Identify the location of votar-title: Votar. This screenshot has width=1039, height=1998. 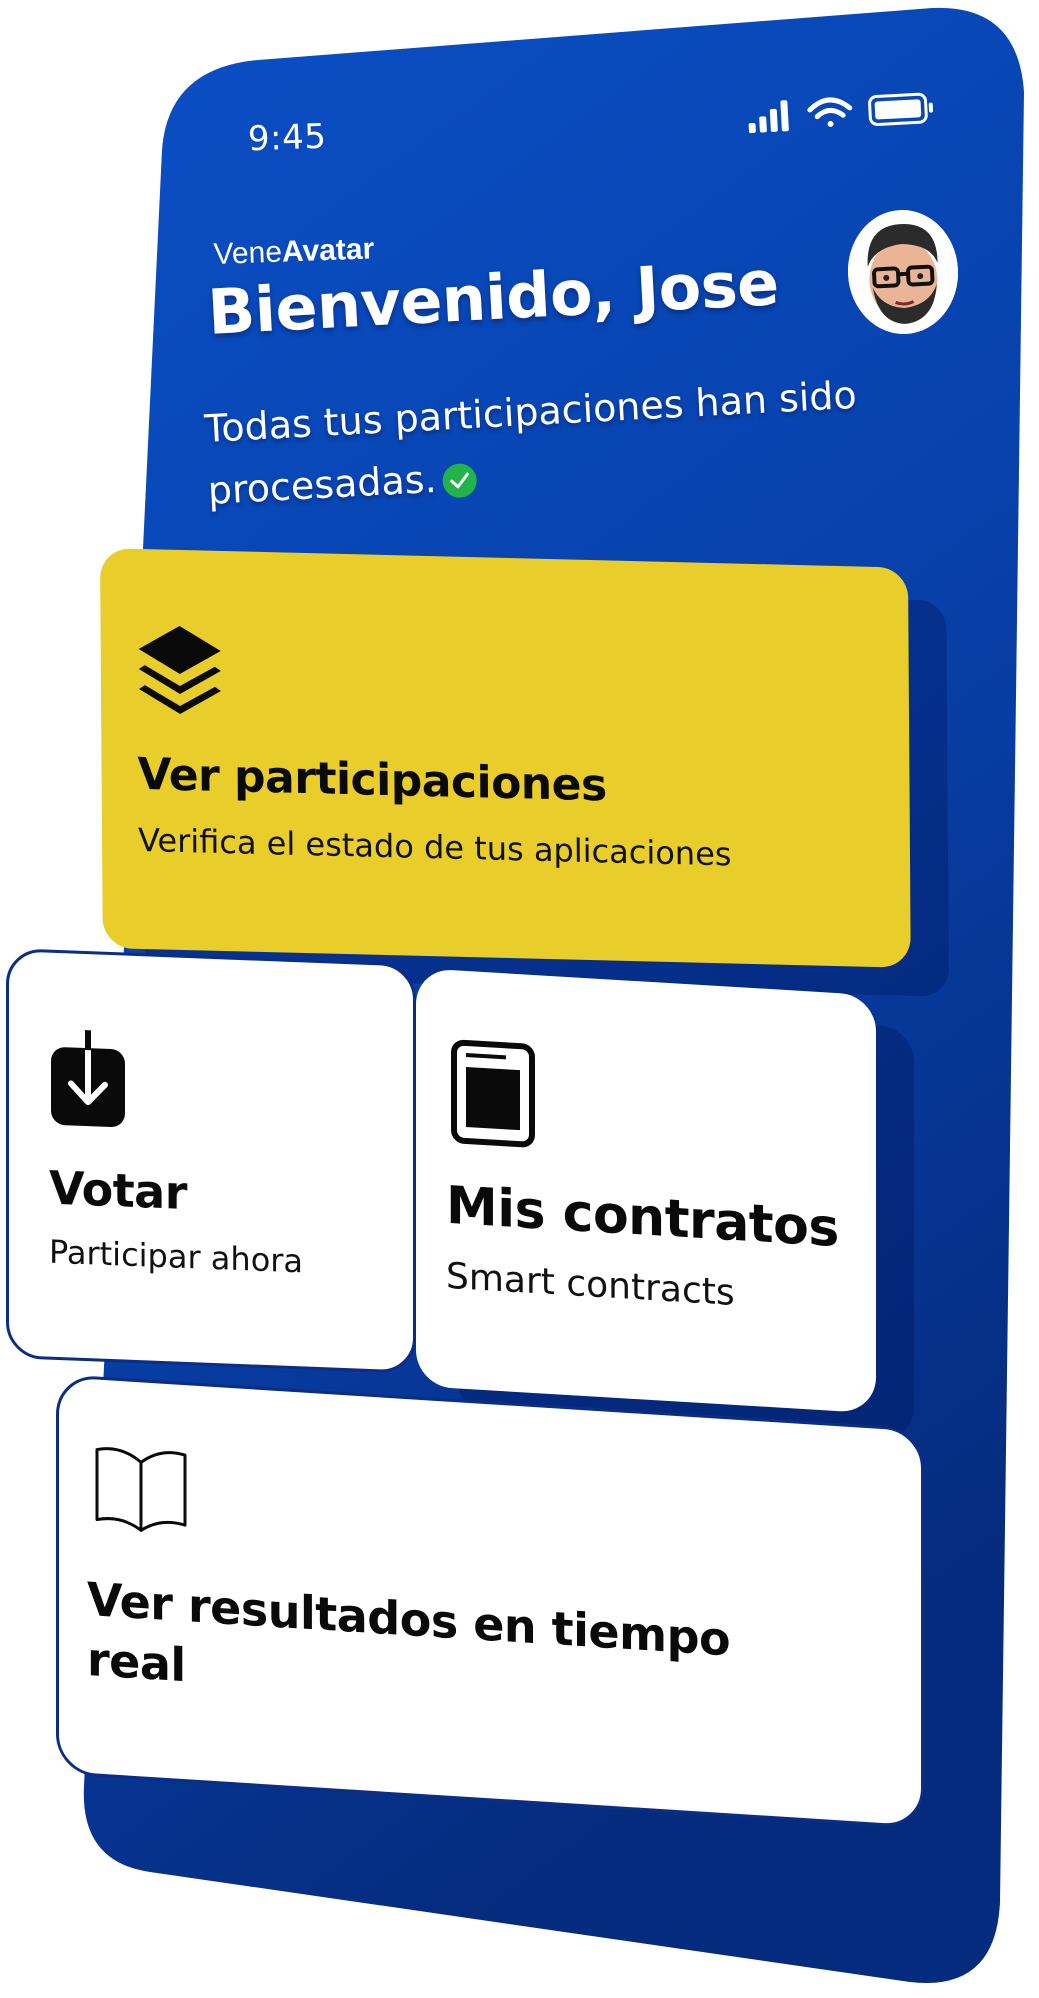
(118, 1190).